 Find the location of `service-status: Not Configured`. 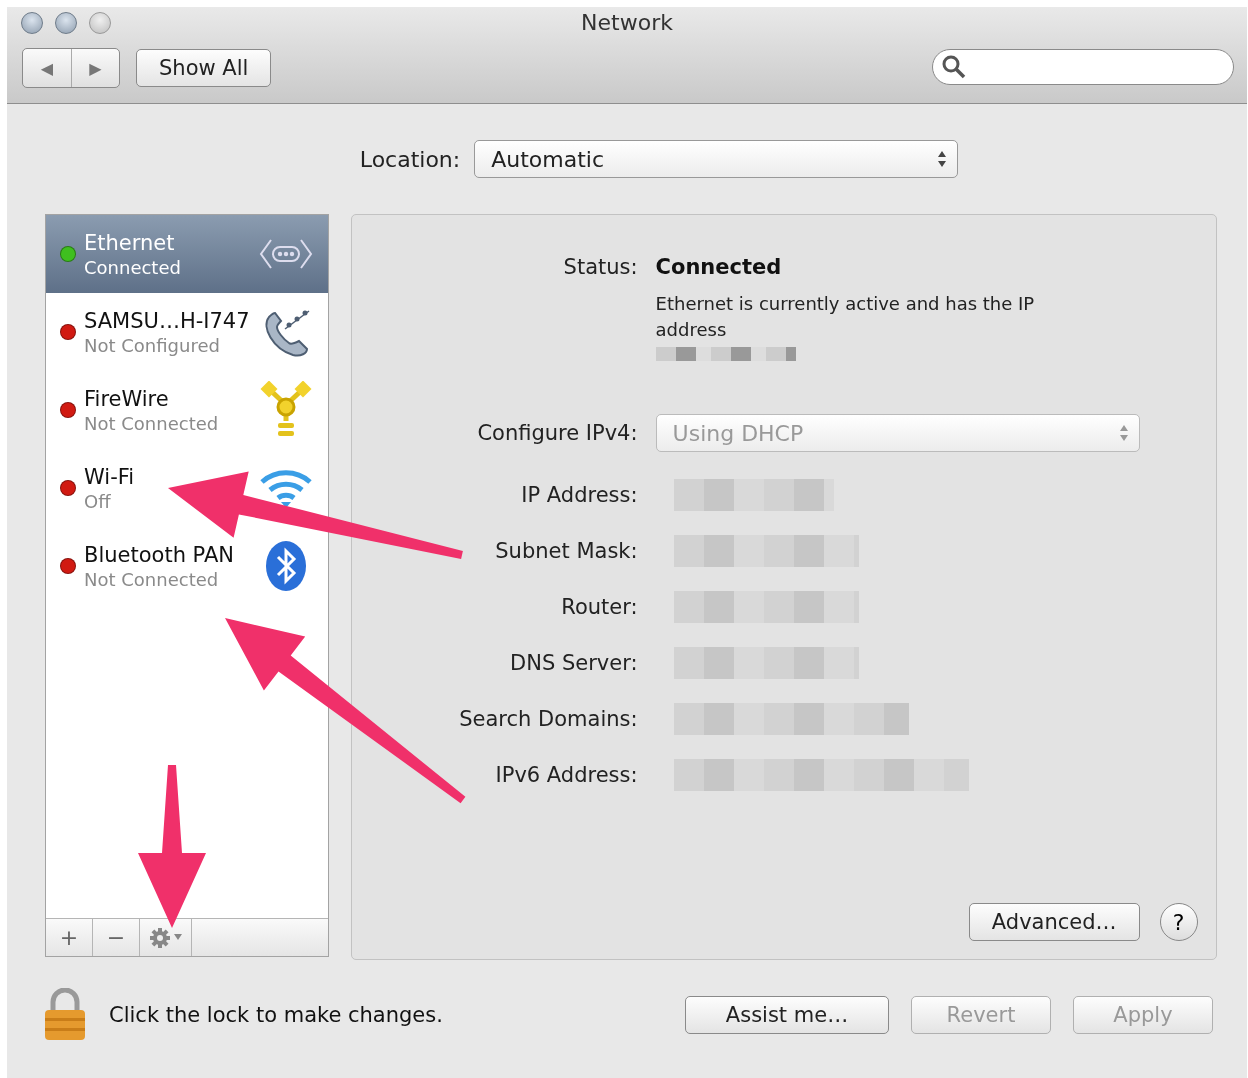

service-status: Not Configured is located at coordinates (152, 345).